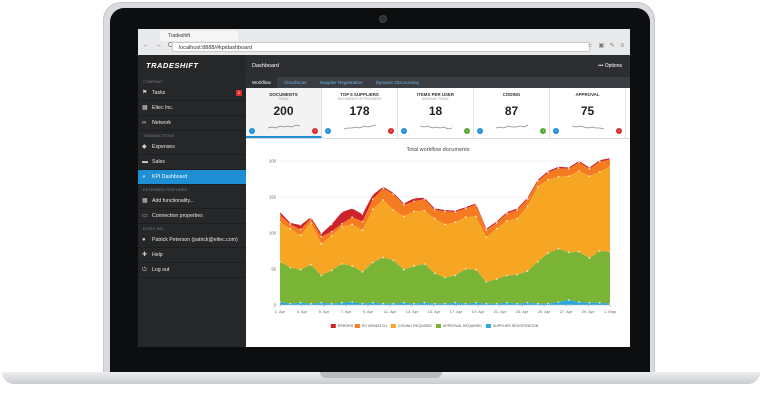 This screenshot has height=412, width=762. I want to click on sidebar-section-user: ELTEC INC., so click(154, 228).